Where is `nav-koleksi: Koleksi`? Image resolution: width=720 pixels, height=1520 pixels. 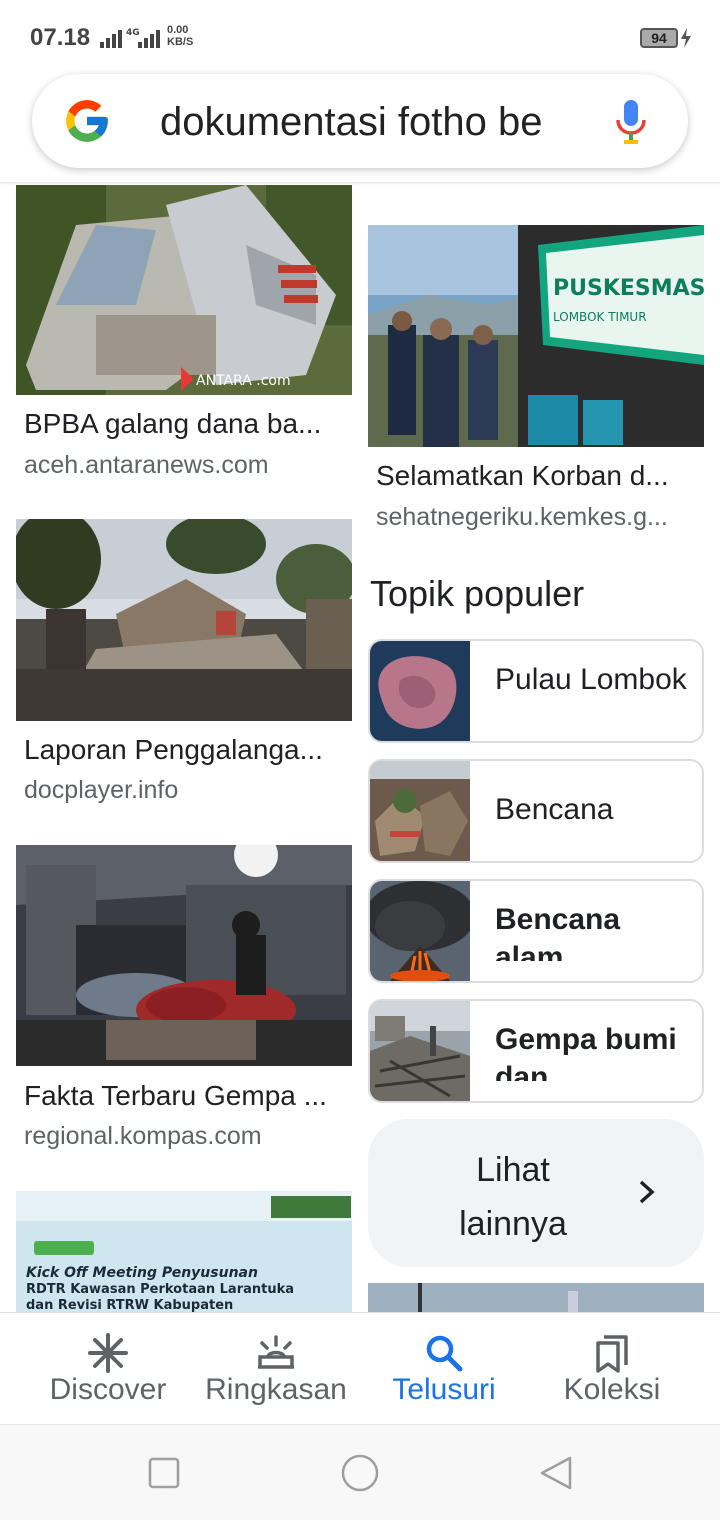 nav-koleksi: Koleksi is located at coordinates (612, 1369).